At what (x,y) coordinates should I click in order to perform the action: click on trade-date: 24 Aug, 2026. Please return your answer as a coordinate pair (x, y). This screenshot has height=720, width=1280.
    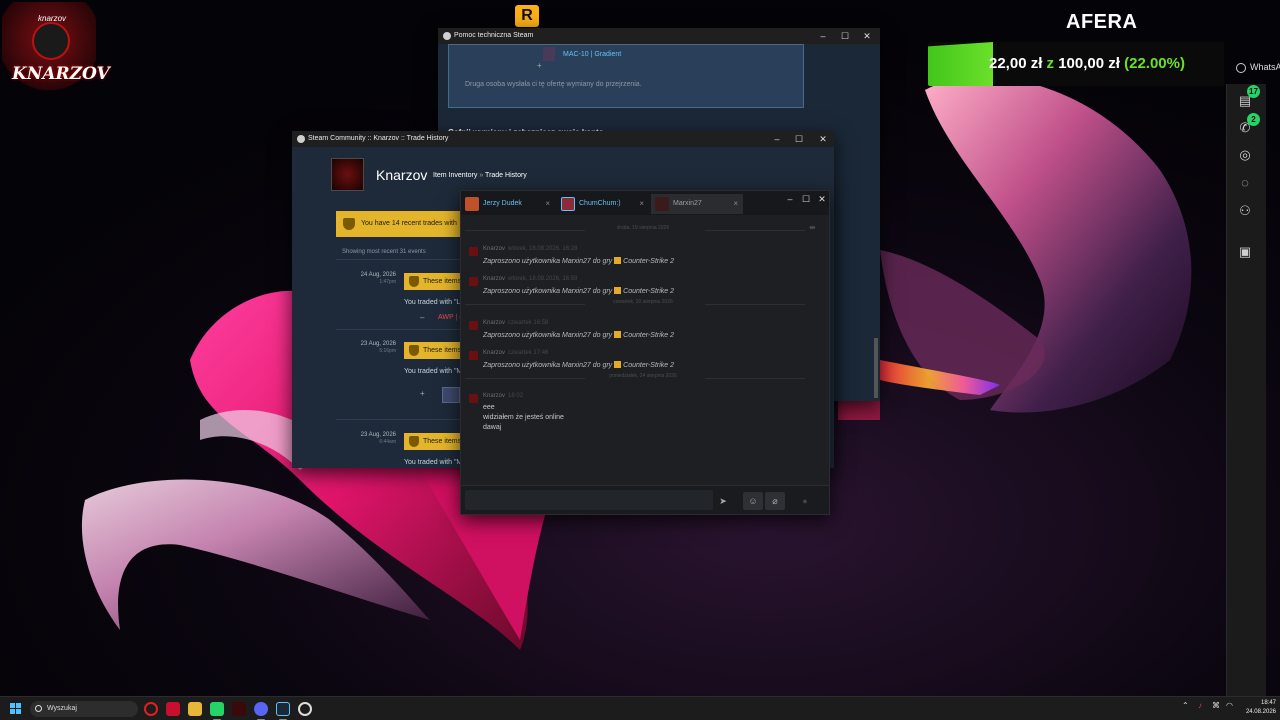
    Looking at the image, I should click on (378, 275).